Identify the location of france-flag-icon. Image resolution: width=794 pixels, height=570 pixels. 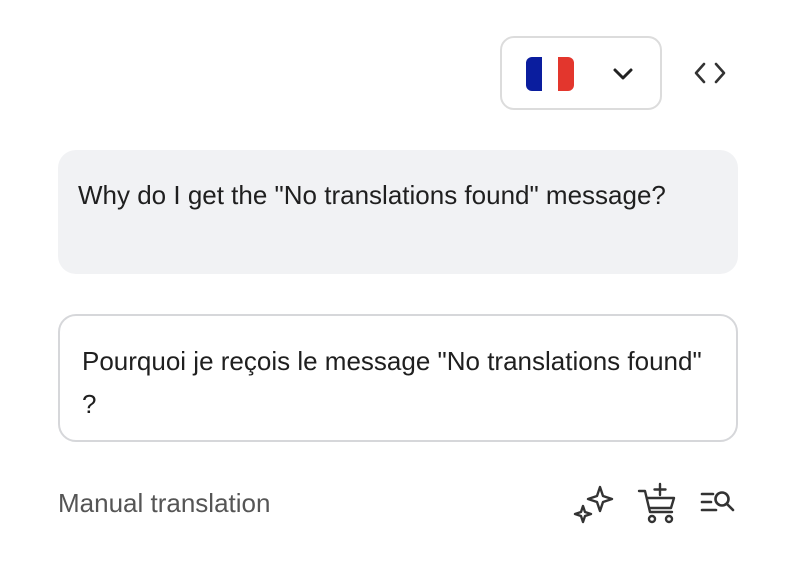
(550, 74).